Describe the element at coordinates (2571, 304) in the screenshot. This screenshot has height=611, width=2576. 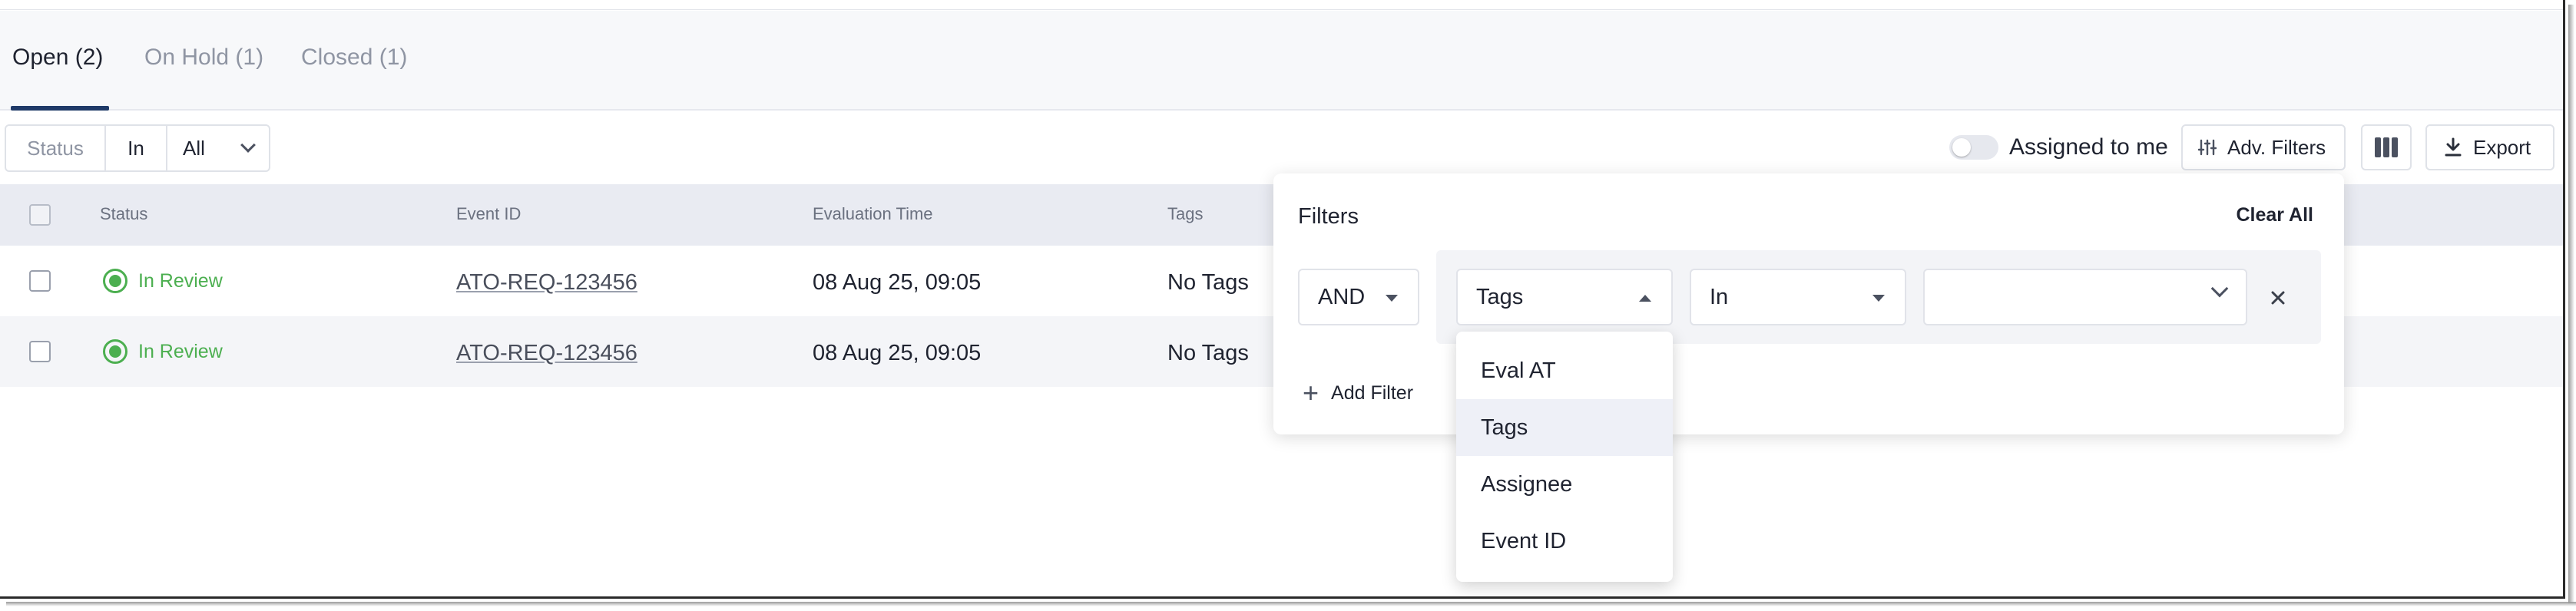
I see `frame-shadow-right` at that location.